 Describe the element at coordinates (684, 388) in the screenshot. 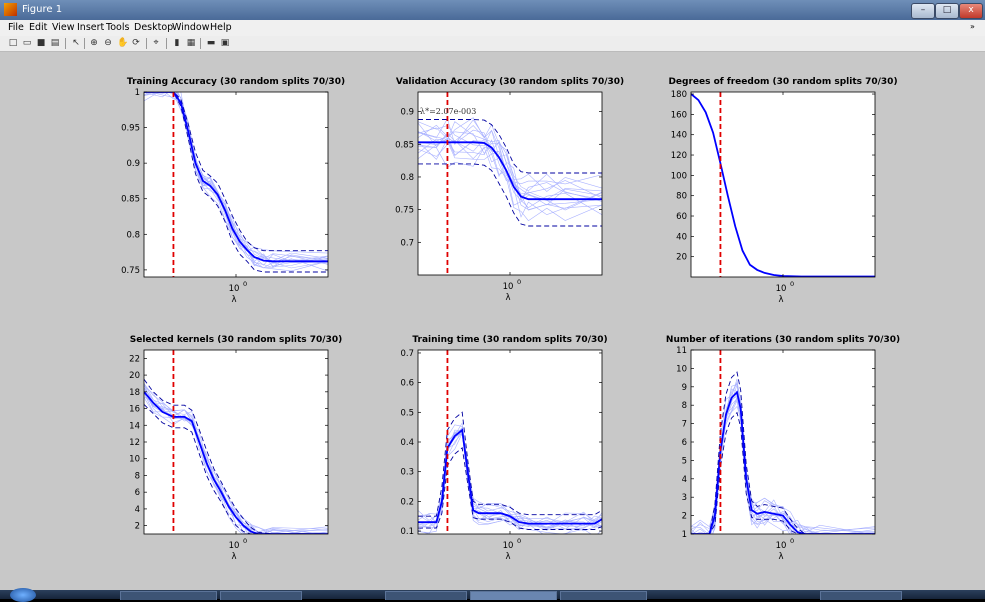

I see `y-tick-label: 9` at that location.